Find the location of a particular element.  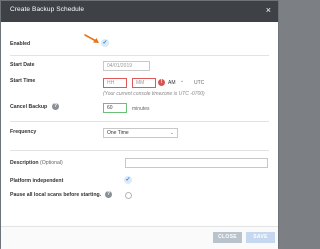

minute-input: MM is located at coordinates (144, 83).